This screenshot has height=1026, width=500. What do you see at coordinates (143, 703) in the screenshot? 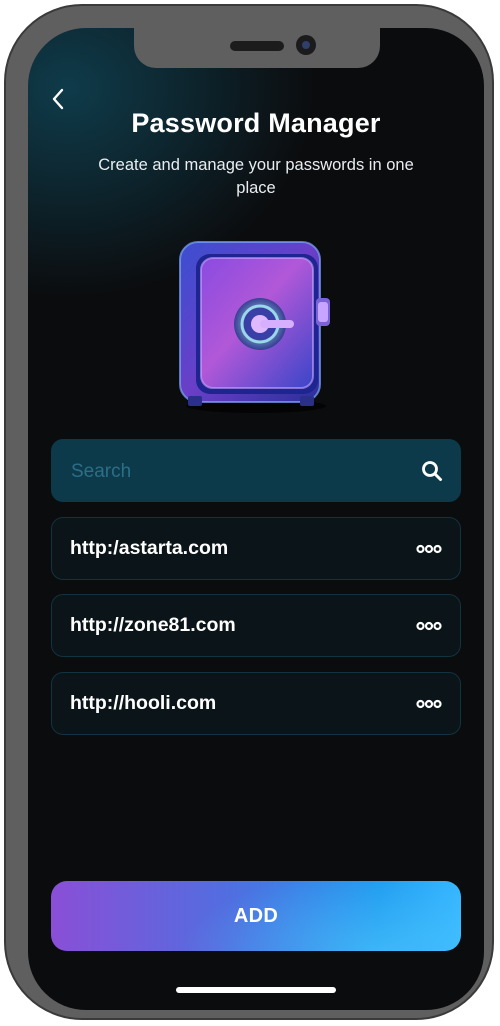
I see `password-item-url: http://hooli.com` at bounding box center [143, 703].